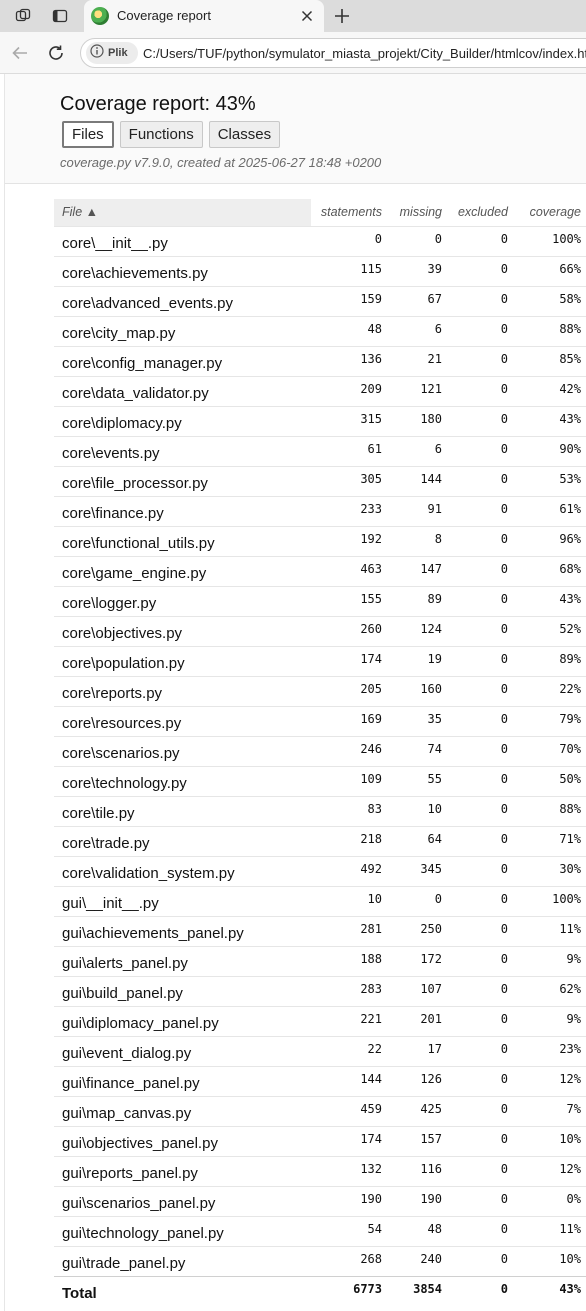  What do you see at coordinates (481, 212) in the screenshot?
I see `column-header-excluded: excluded` at bounding box center [481, 212].